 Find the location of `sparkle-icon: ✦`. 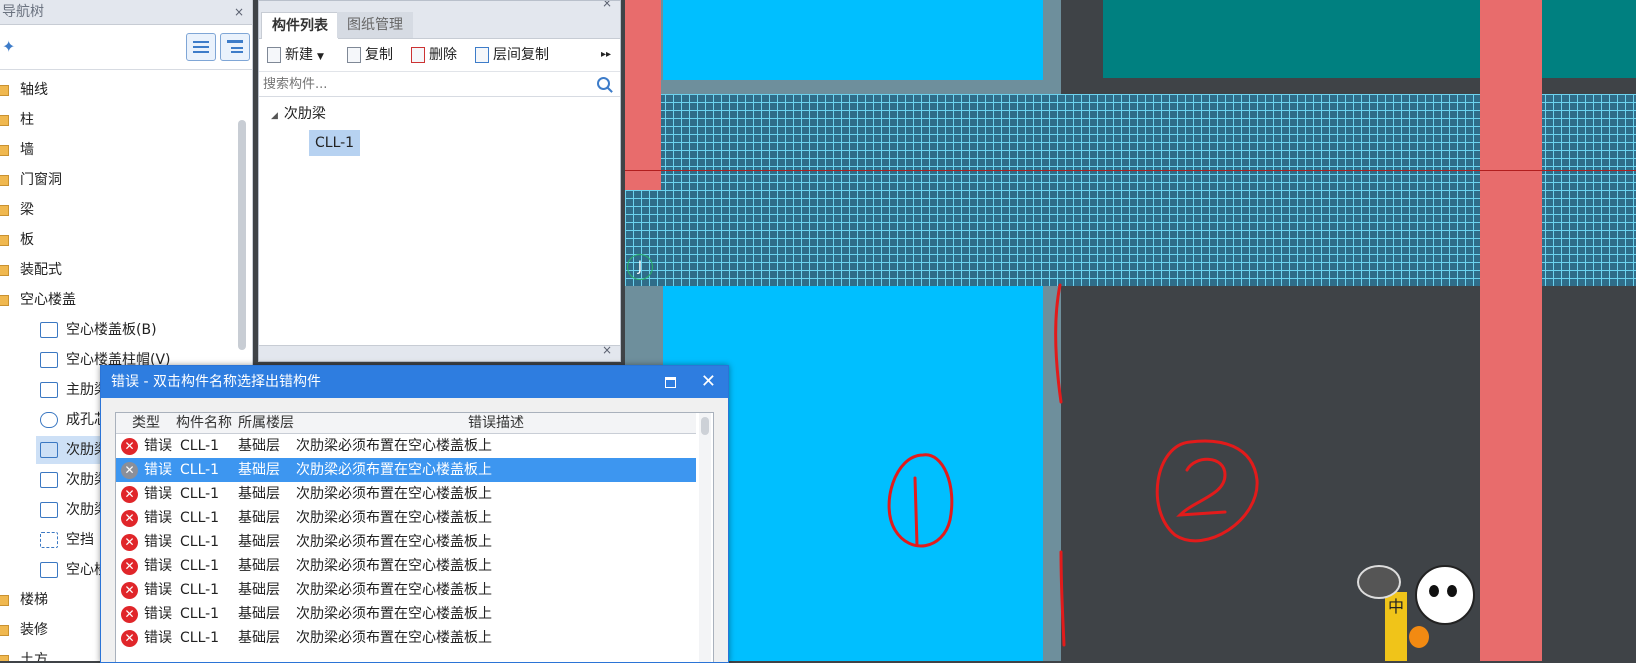

sparkle-icon: ✦ is located at coordinates (8, 46).